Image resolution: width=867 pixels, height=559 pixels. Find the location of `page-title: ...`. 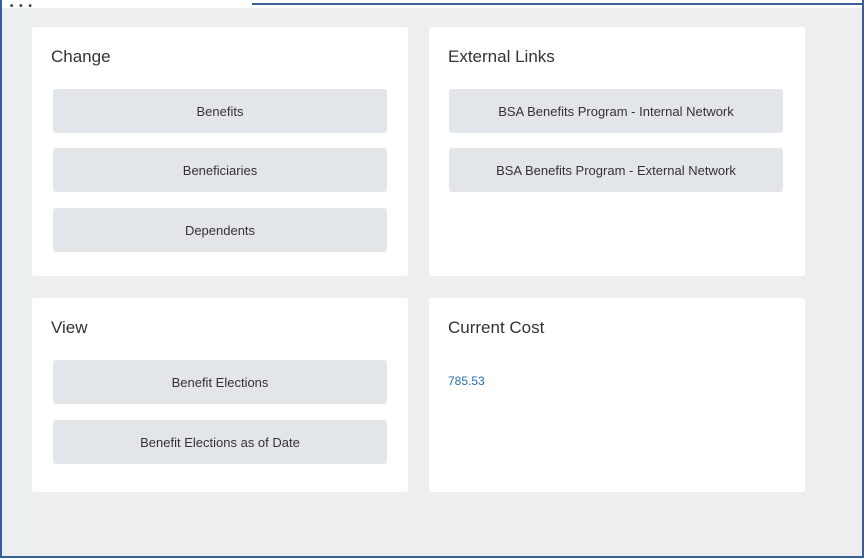

page-title: ... is located at coordinates (22, 4).